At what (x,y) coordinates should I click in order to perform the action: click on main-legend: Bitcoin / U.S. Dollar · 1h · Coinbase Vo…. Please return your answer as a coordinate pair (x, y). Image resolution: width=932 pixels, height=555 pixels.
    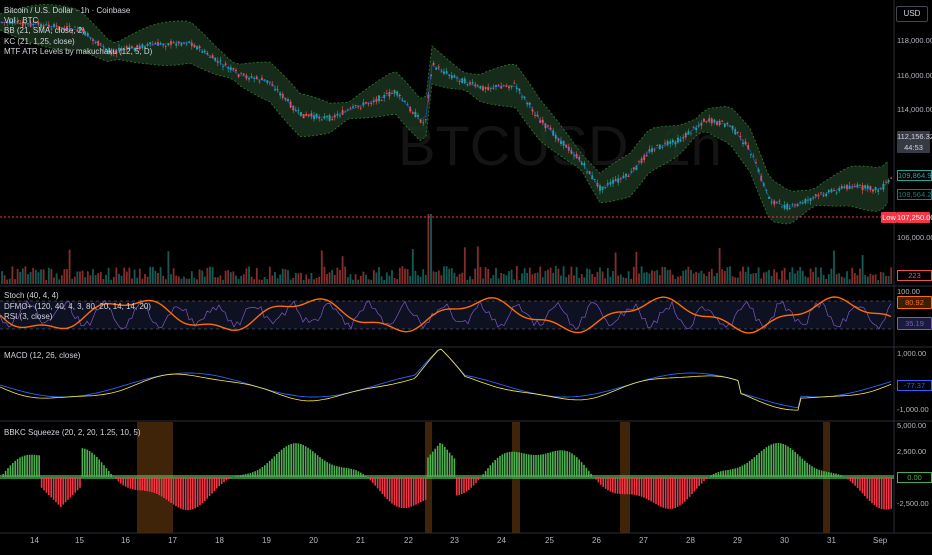
    Looking at the image, I should click on (78, 31).